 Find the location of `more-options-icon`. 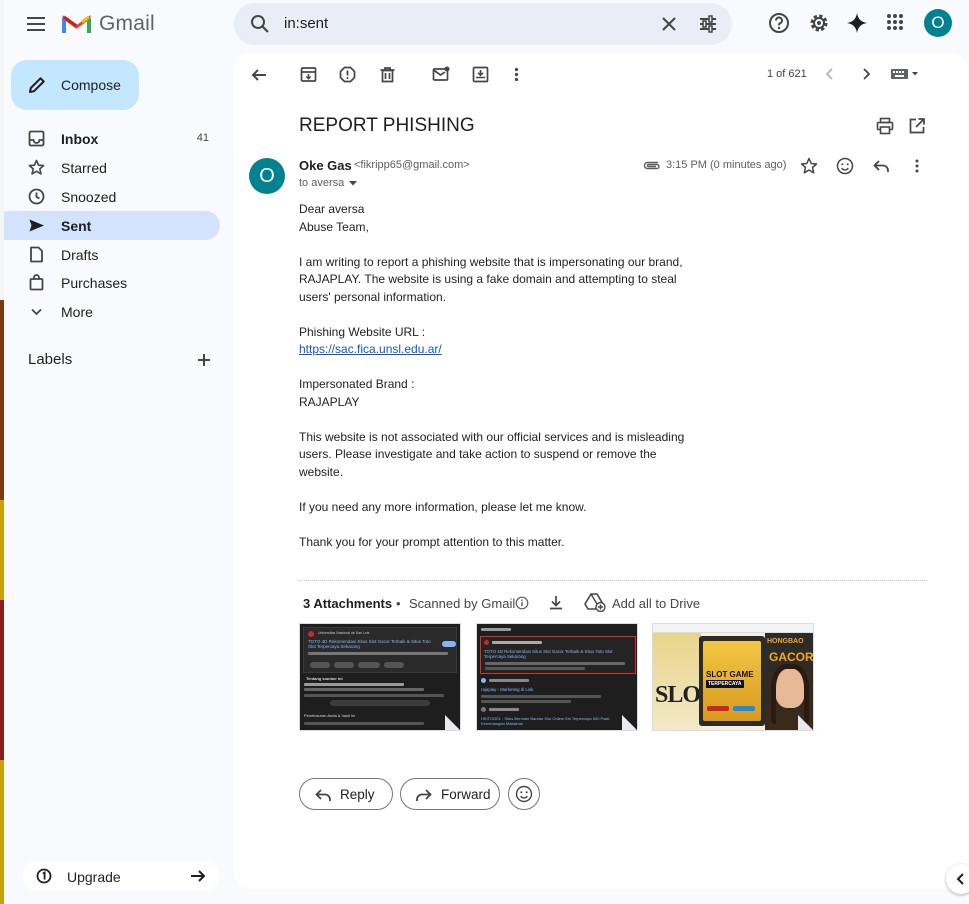

more-options-icon is located at coordinates (516, 74).